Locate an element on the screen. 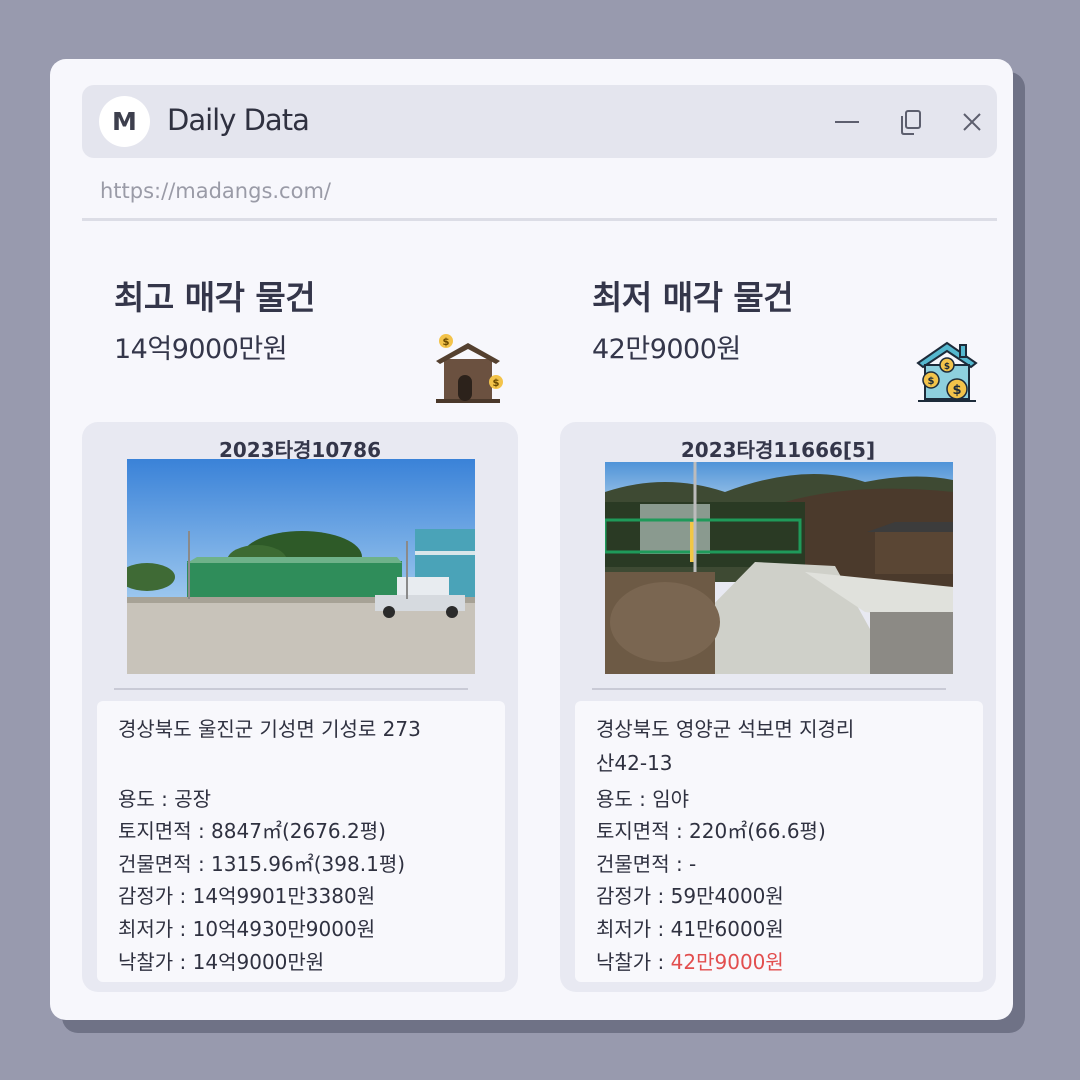 The height and width of the screenshot is (1080, 1080). address-line-1: 경상북도 영양군 석보면 지경리 is located at coordinates (725, 729).